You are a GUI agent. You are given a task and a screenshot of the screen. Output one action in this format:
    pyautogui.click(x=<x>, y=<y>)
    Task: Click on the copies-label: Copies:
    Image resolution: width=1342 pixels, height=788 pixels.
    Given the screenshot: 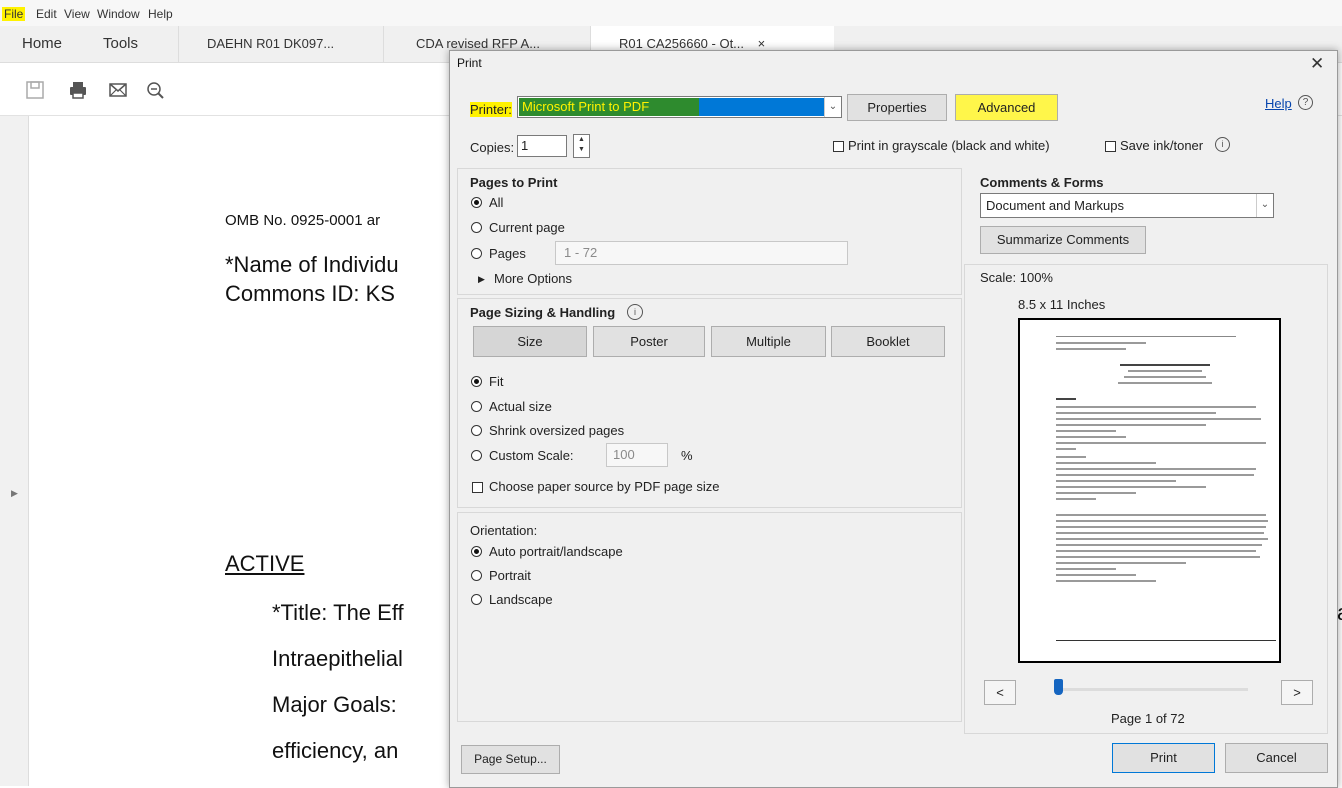 What is the action you would take?
    pyautogui.click(x=492, y=147)
    